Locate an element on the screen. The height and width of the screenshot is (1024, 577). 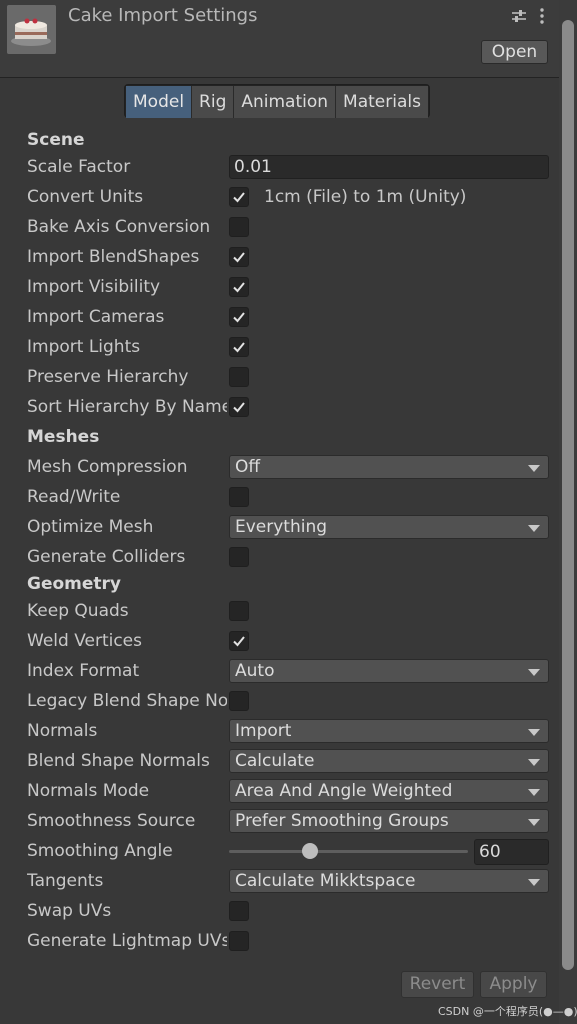
apply-button: Apply is located at coordinates (513, 984).